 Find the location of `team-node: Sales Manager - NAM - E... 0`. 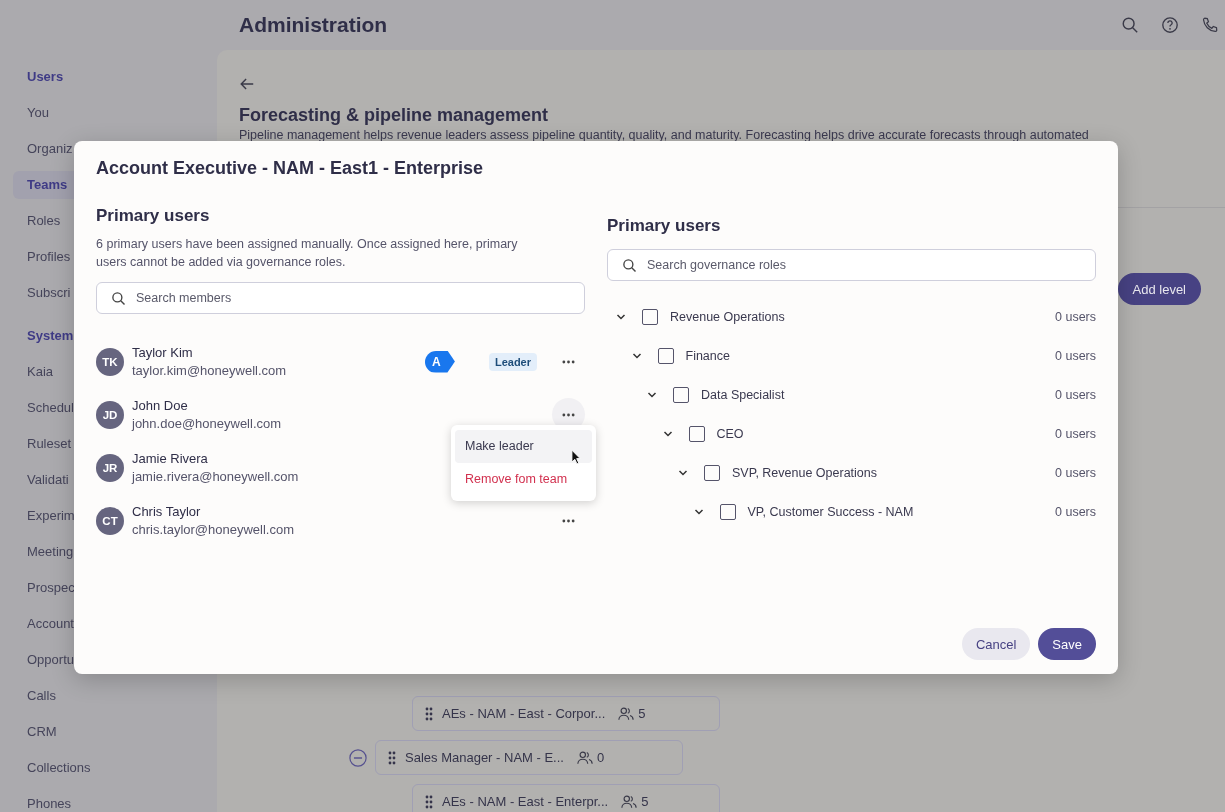

team-node: Sales Manager - NAM - E... 0 is located at coordinates (529, 757).